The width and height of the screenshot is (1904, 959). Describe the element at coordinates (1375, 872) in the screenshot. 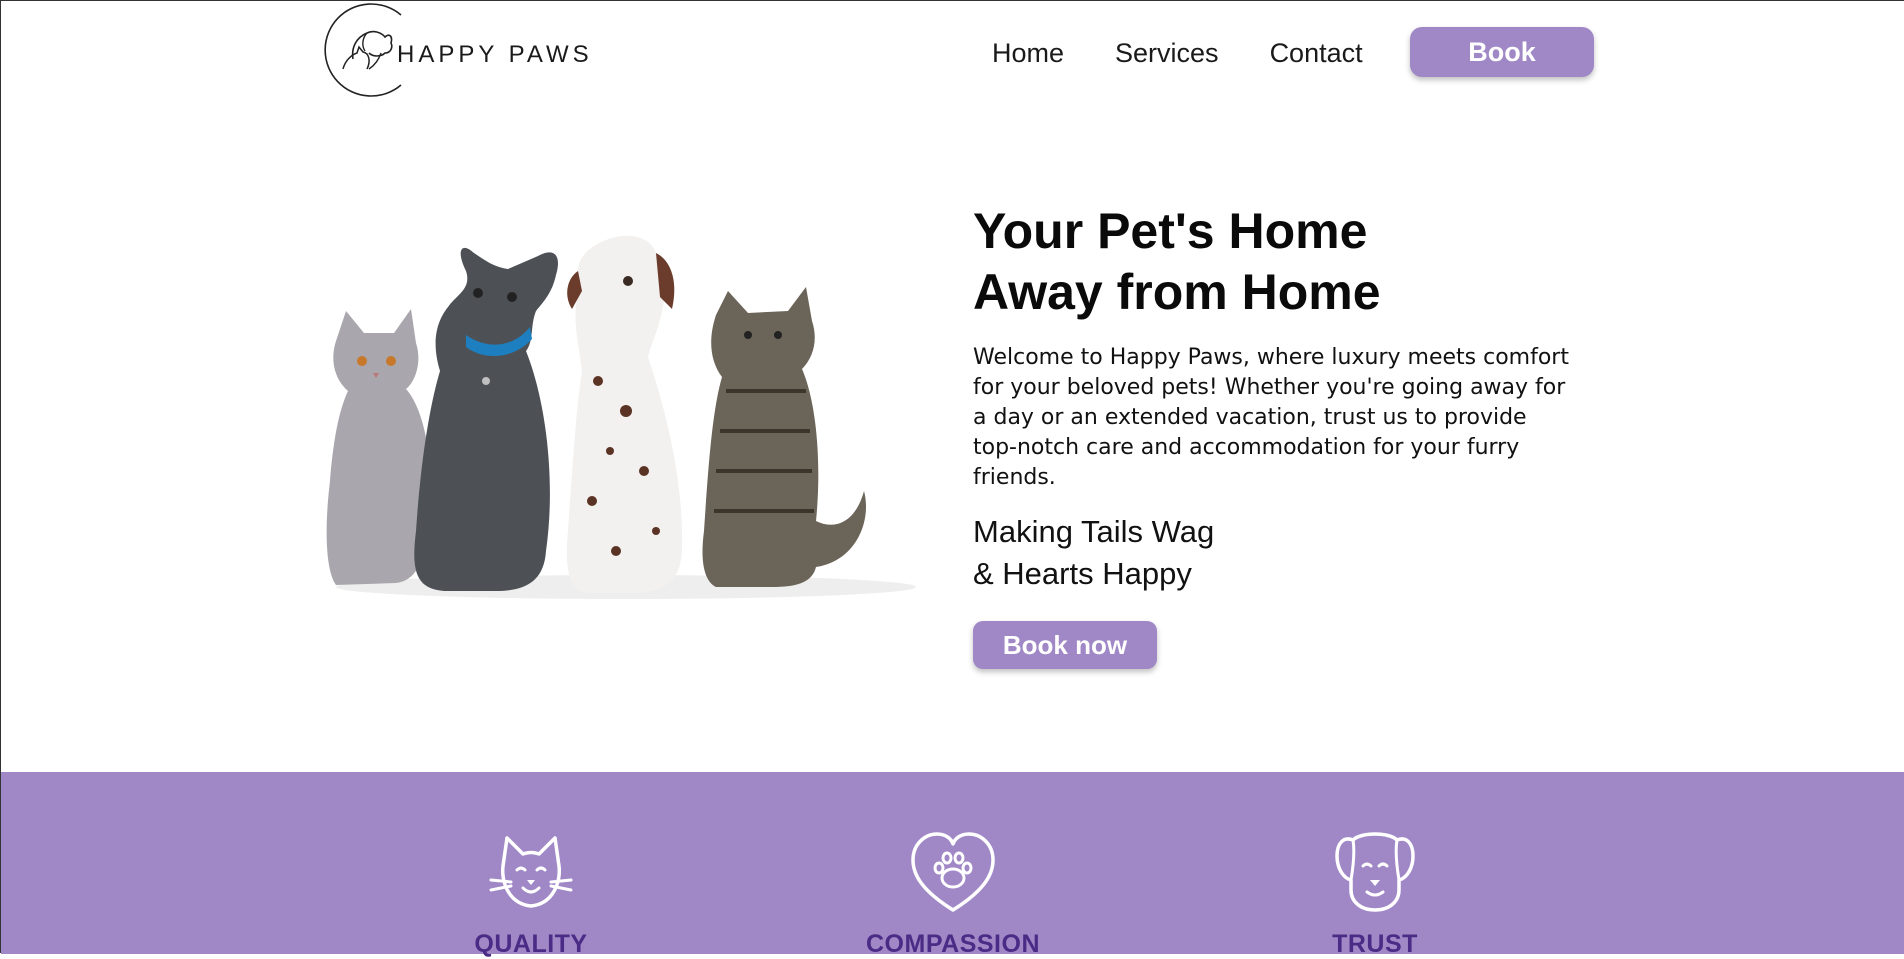

I see `dog-face-icon` at that location.